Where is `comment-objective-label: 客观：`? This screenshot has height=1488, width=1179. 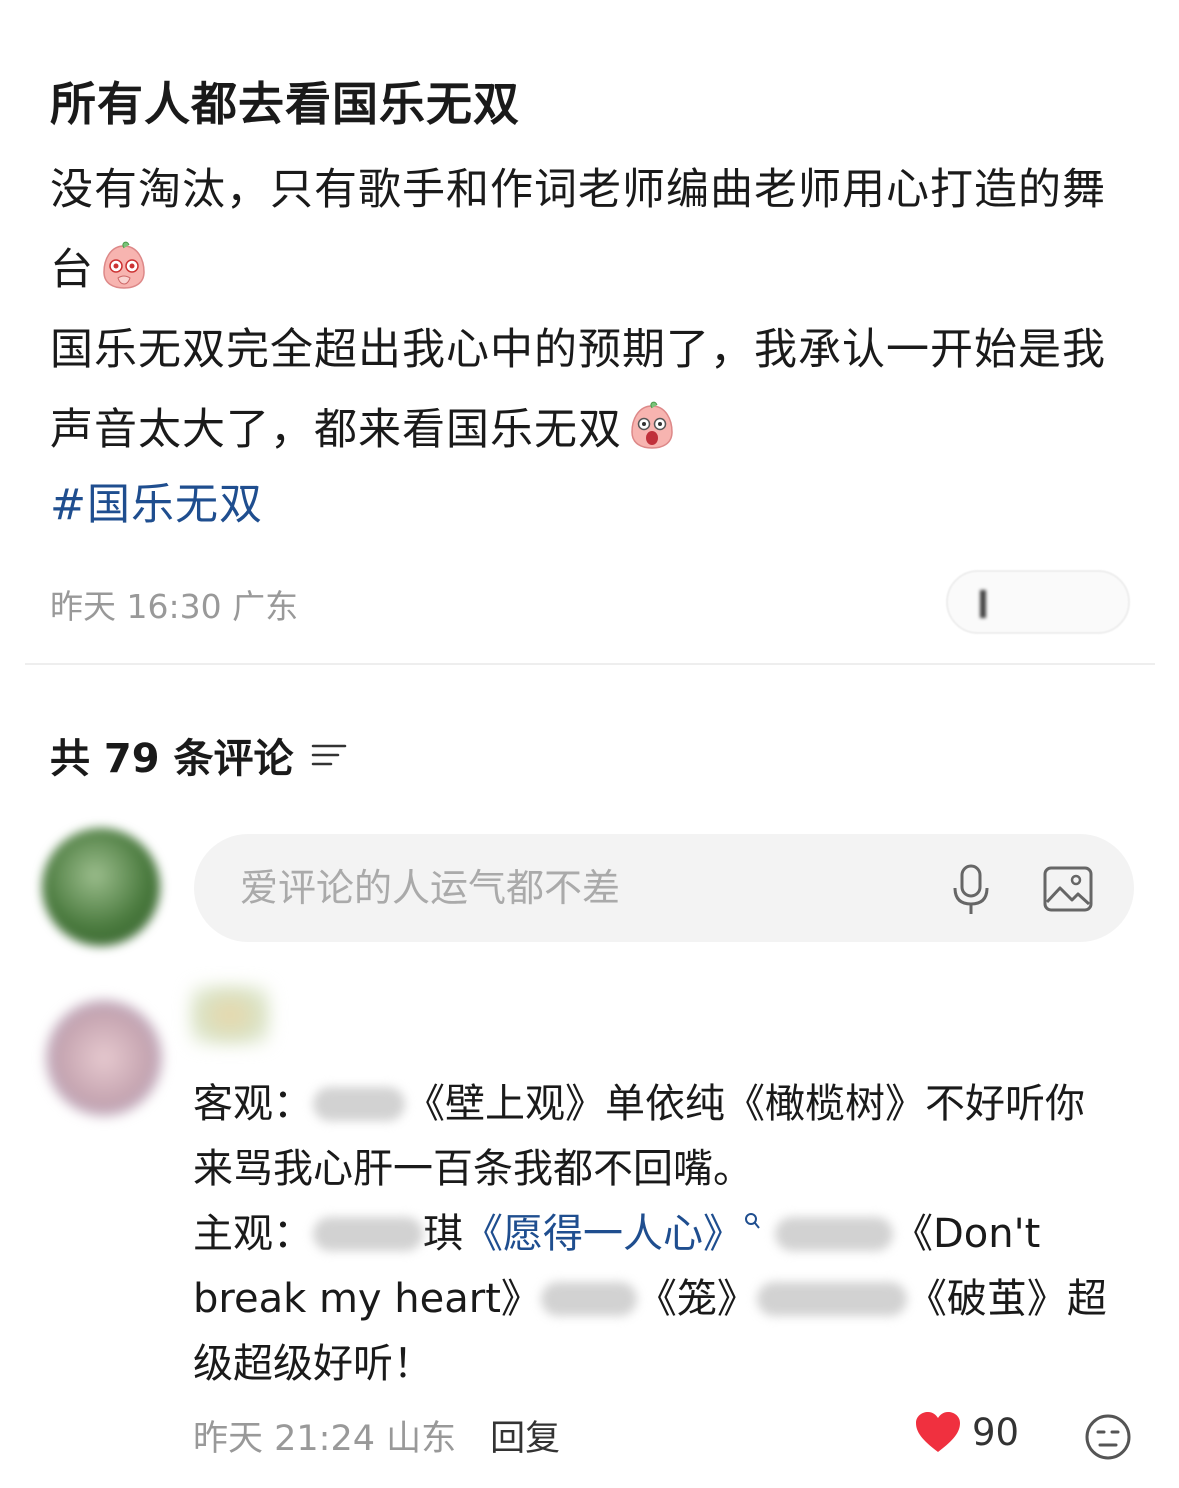 comment-objective-label: 客观： is located at coordinates (253, 1104).